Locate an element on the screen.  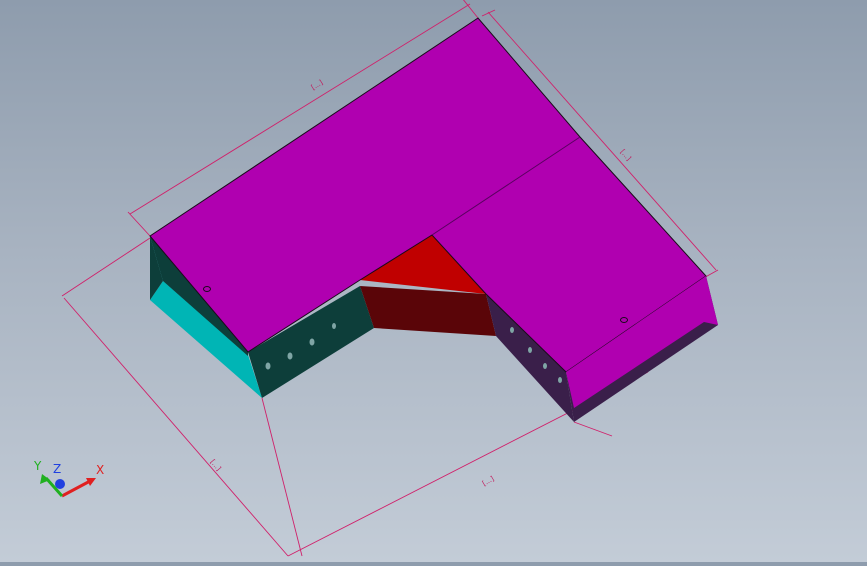
axis-triad: X Y Z is located at coordinates (68, 478).